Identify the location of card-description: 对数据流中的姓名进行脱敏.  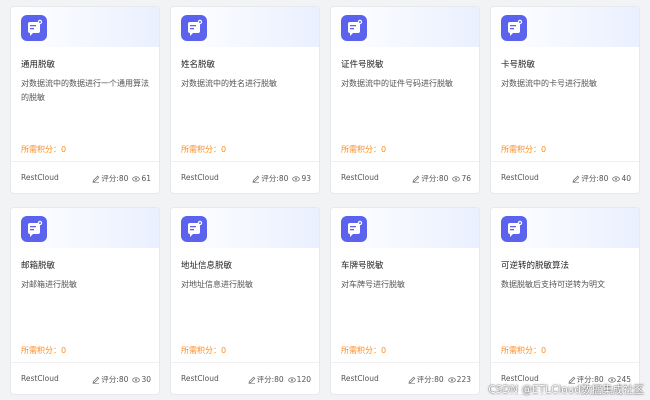
(229, 83).